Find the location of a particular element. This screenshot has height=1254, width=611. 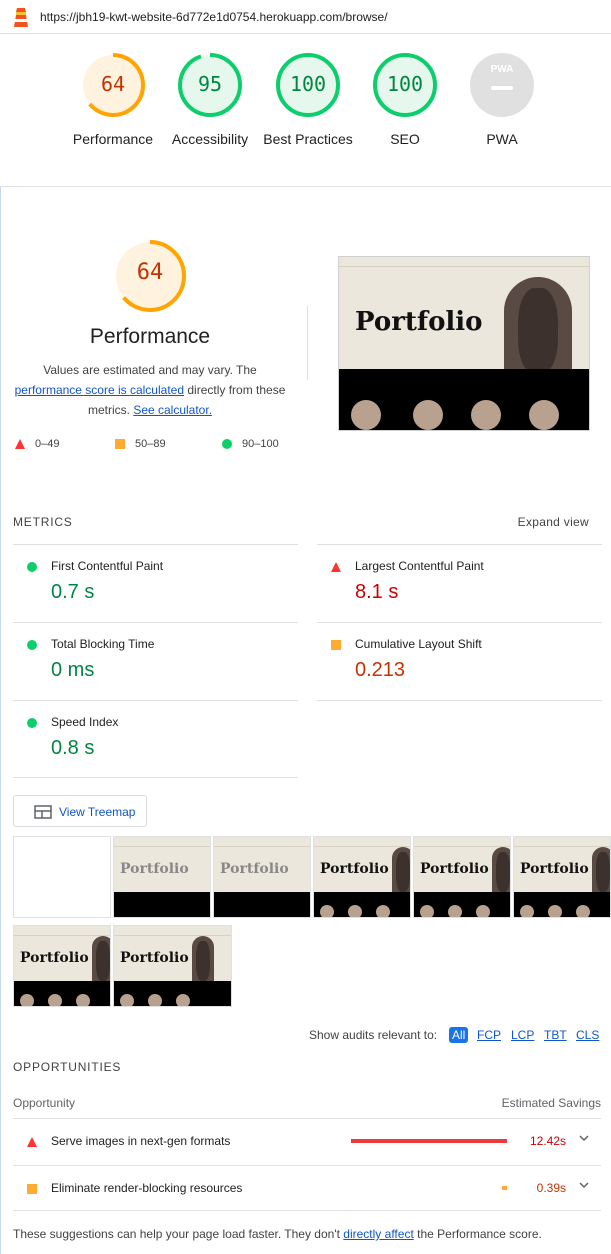

metric-lcp: Largest Contentful Paint 8.1 s is located at coordinates (459, 583).